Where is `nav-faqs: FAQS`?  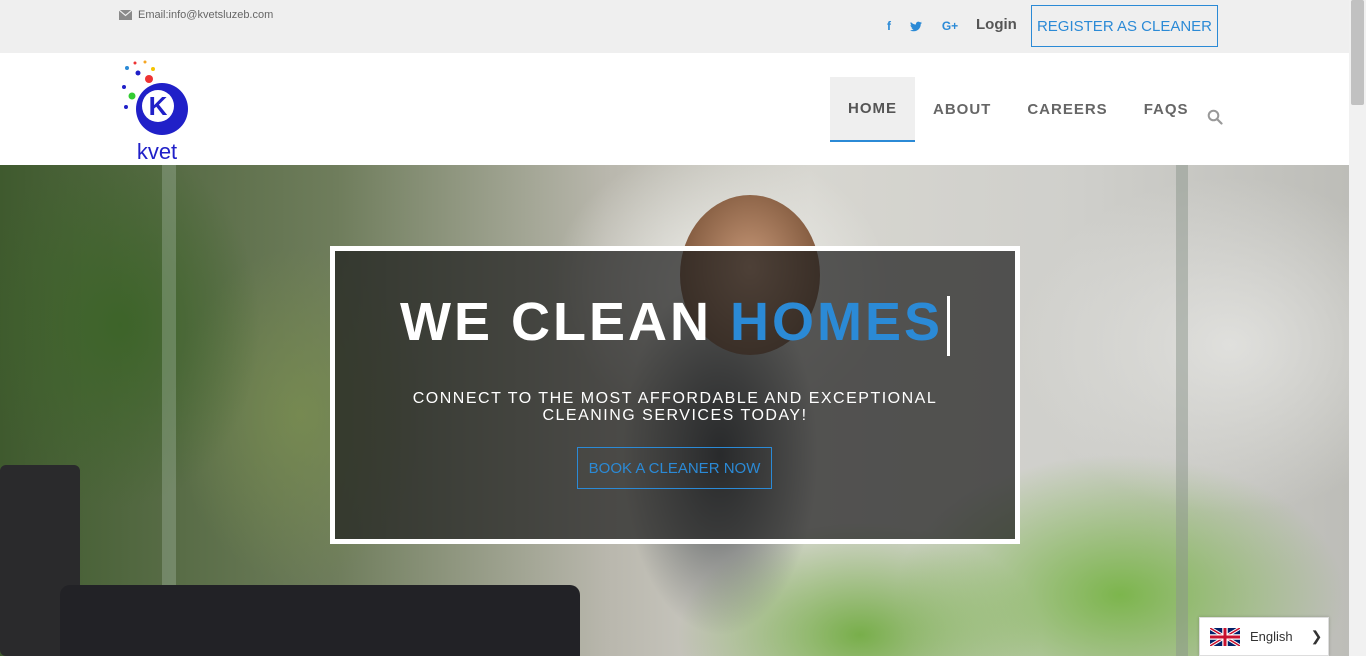
nav-faqs: FAQS is located at coordinates (1166, 109).